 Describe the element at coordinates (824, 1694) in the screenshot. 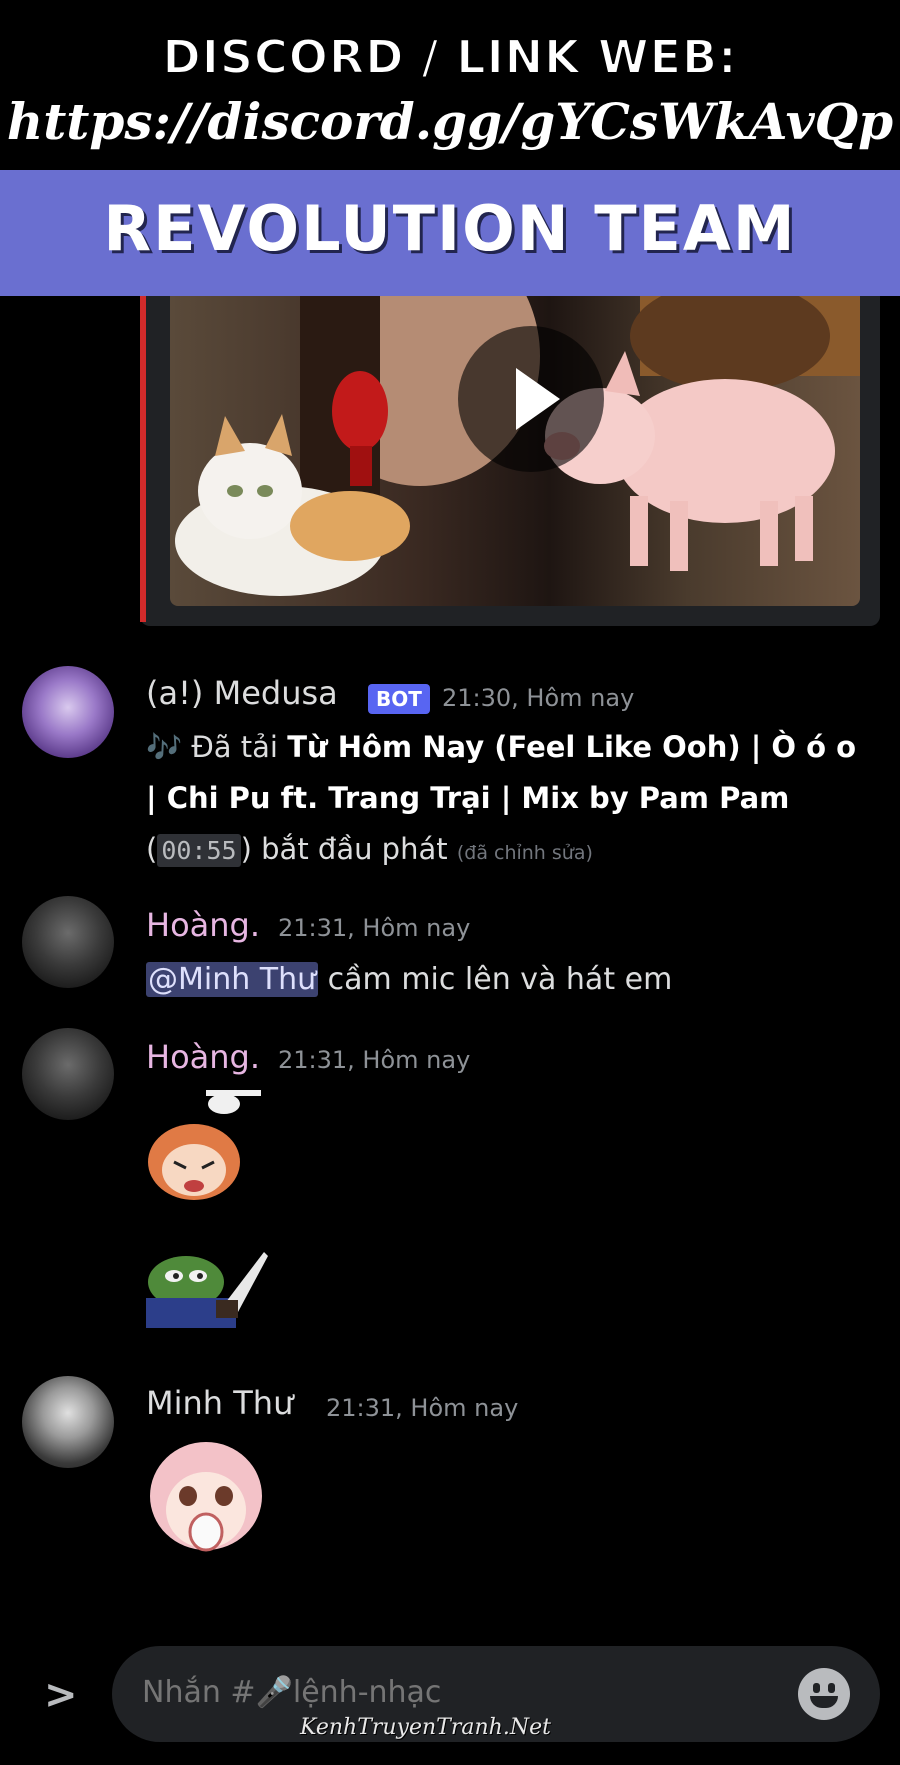

I see `emoji-icon` at that location.